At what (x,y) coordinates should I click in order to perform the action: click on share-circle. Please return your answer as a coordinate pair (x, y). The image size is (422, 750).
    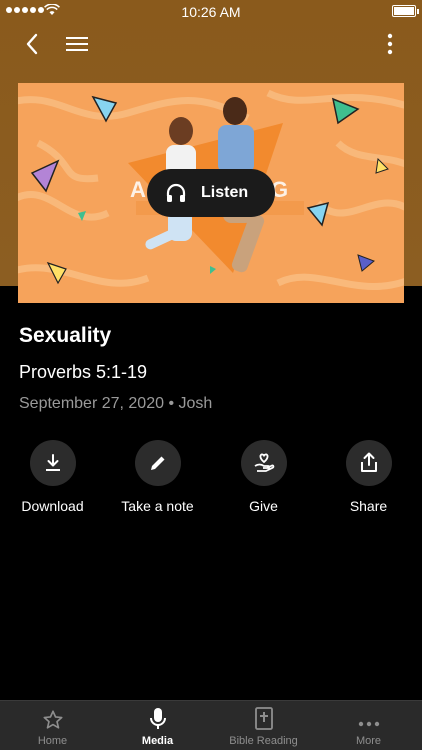
    Looking at the image, I should click on (368, 463).